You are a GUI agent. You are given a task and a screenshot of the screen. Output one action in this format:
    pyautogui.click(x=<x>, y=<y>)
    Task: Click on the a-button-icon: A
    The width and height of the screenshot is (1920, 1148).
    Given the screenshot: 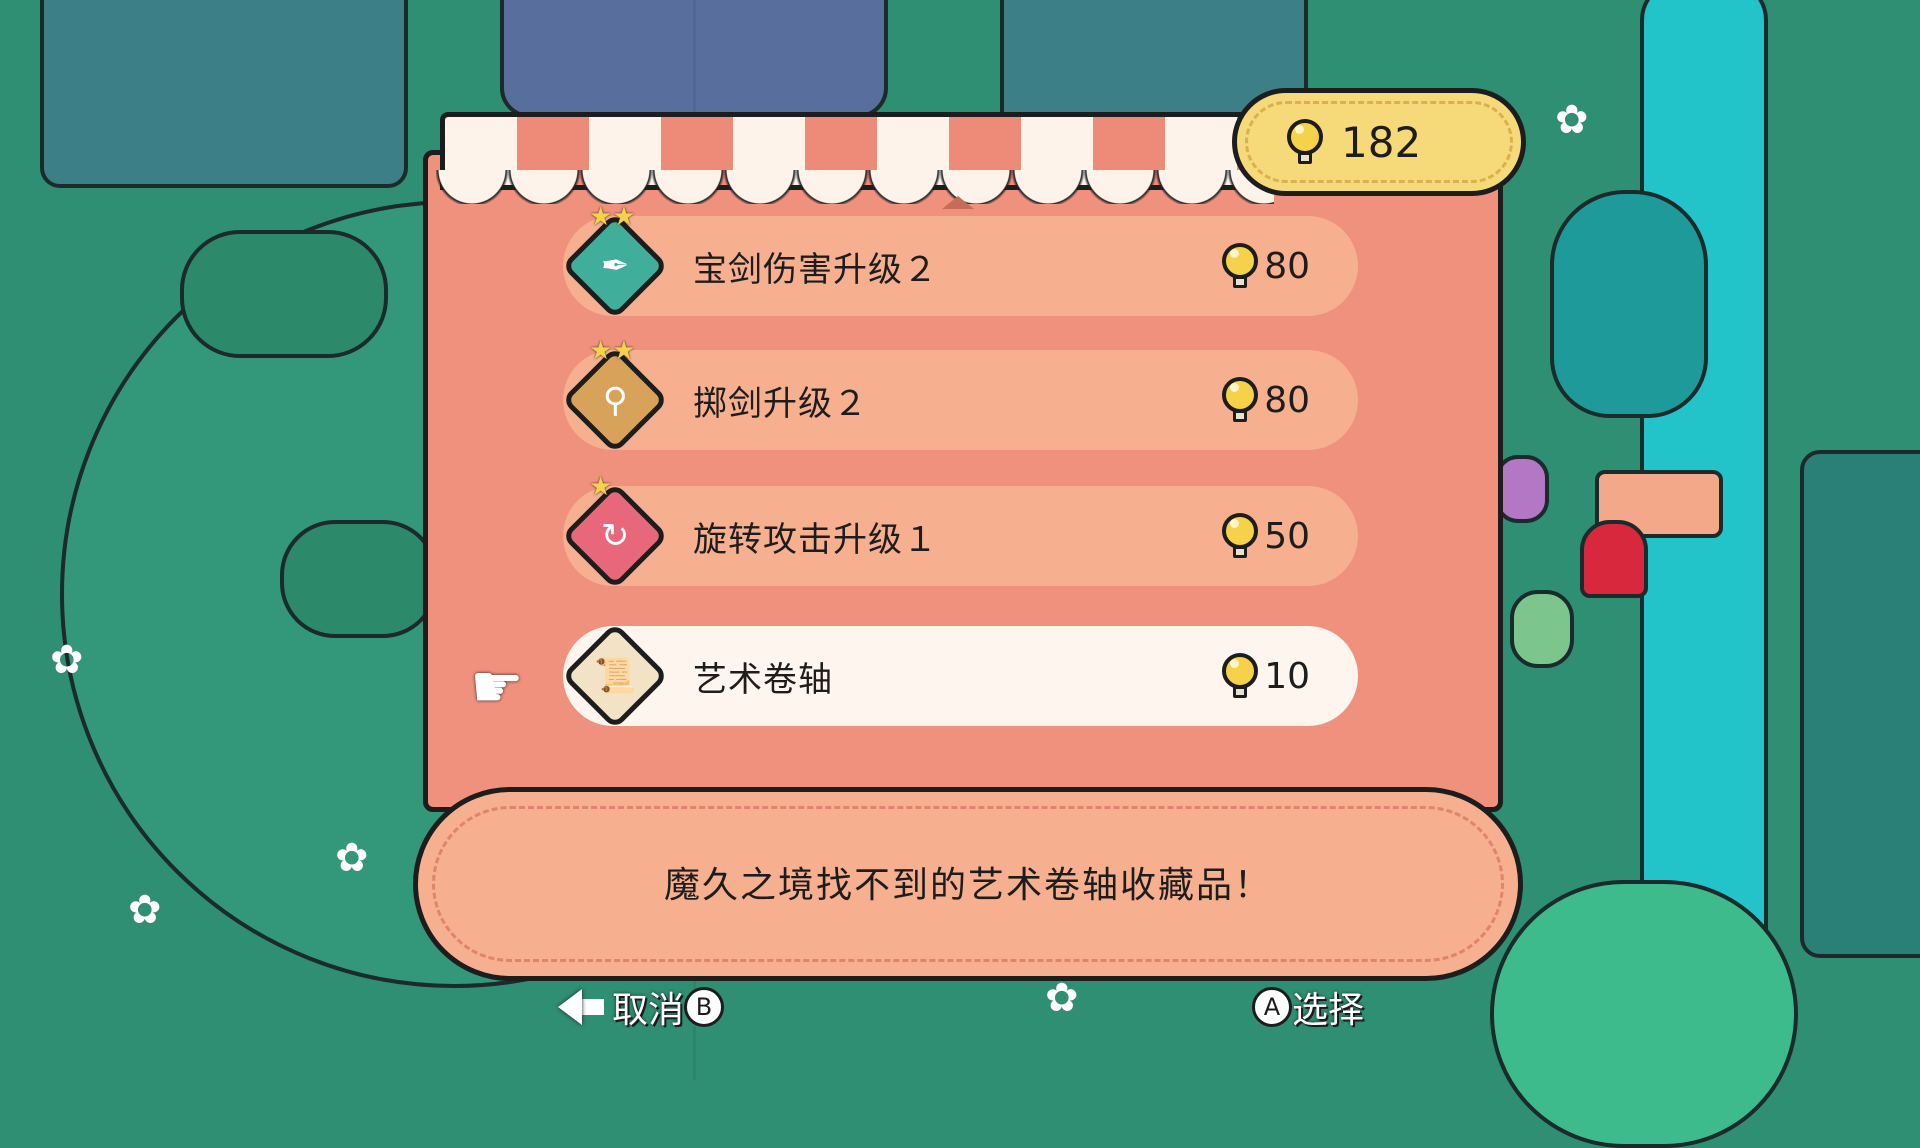 What is the action you would take?
    pyautogui.click(x=1272, y=1007)
    